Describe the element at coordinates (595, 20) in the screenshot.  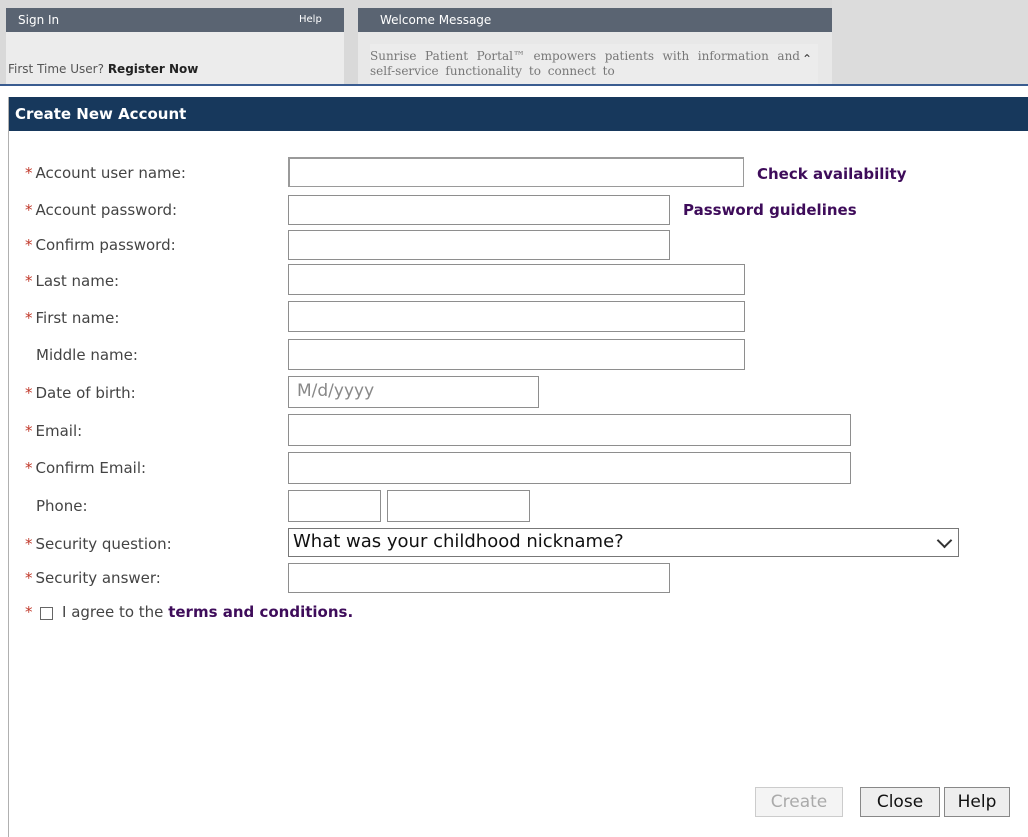
I see `welcome-header: Welcome Message` at that location.